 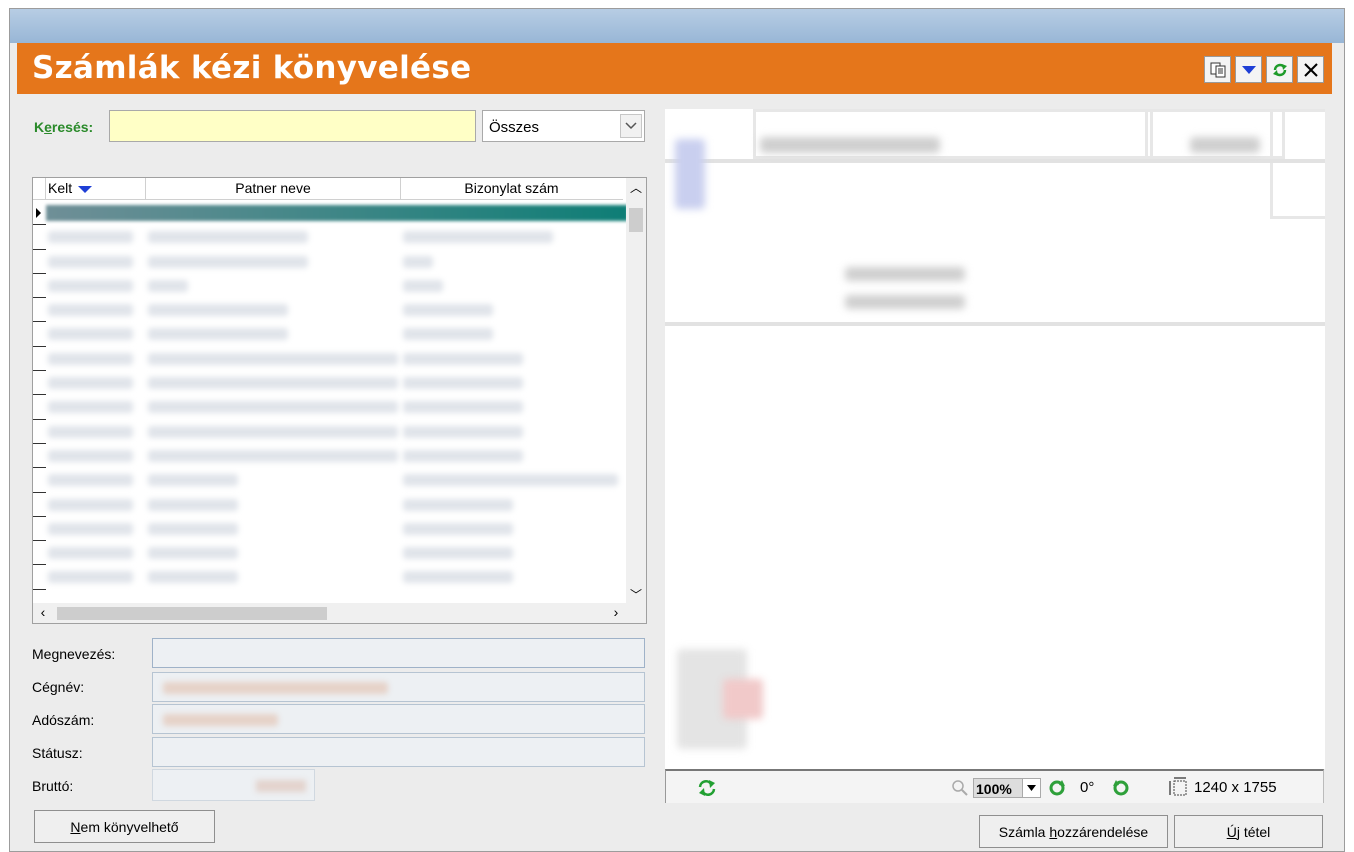 I want to click on adoszam-field, so click(x=398, y=719).